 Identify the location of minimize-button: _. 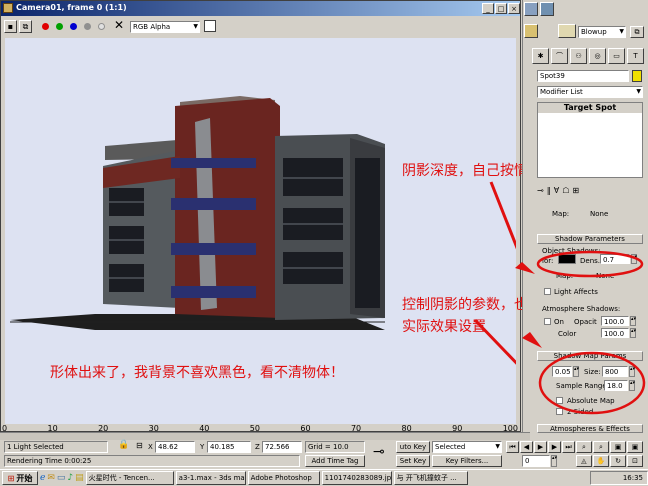
(488, 8).